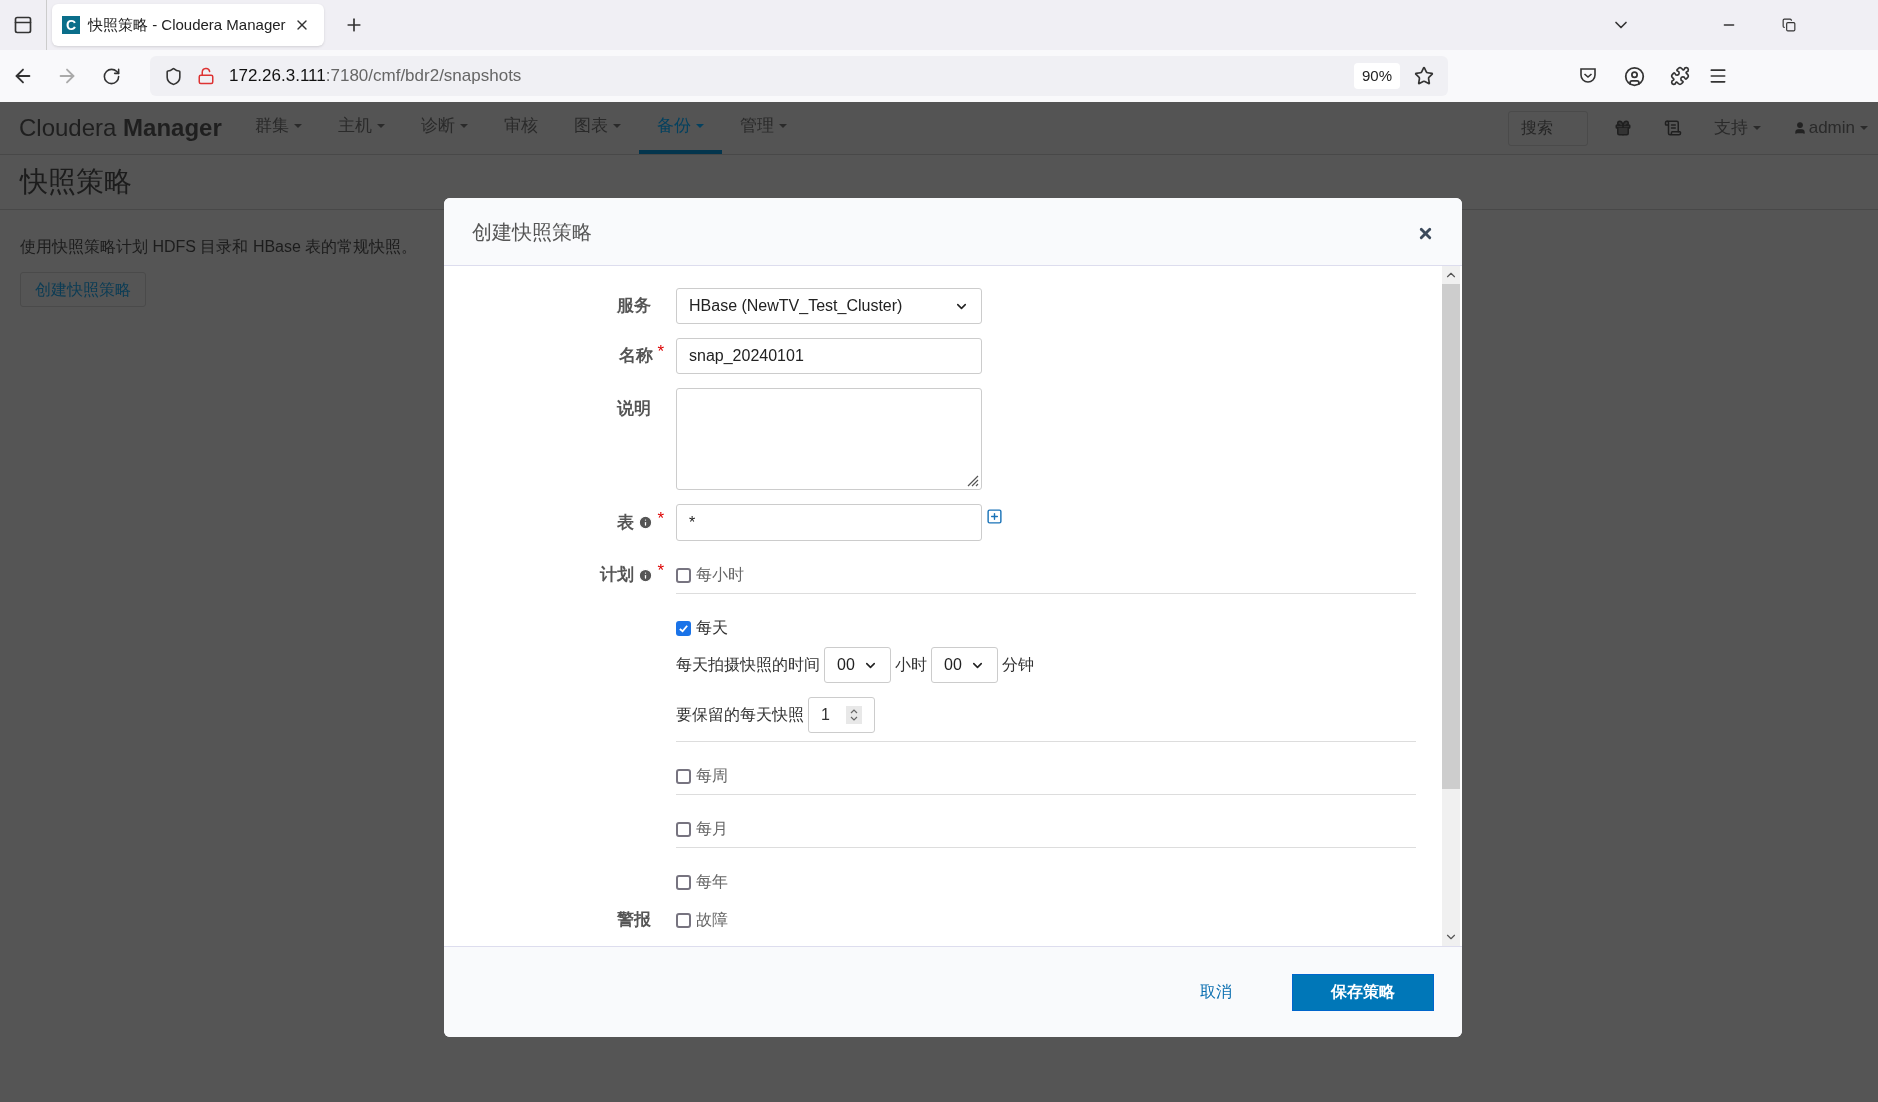 The image size is (1878, 1102). Describe the element at coordinates (1680, 76) in the screenshot. I see `extensions-icon` at that location.